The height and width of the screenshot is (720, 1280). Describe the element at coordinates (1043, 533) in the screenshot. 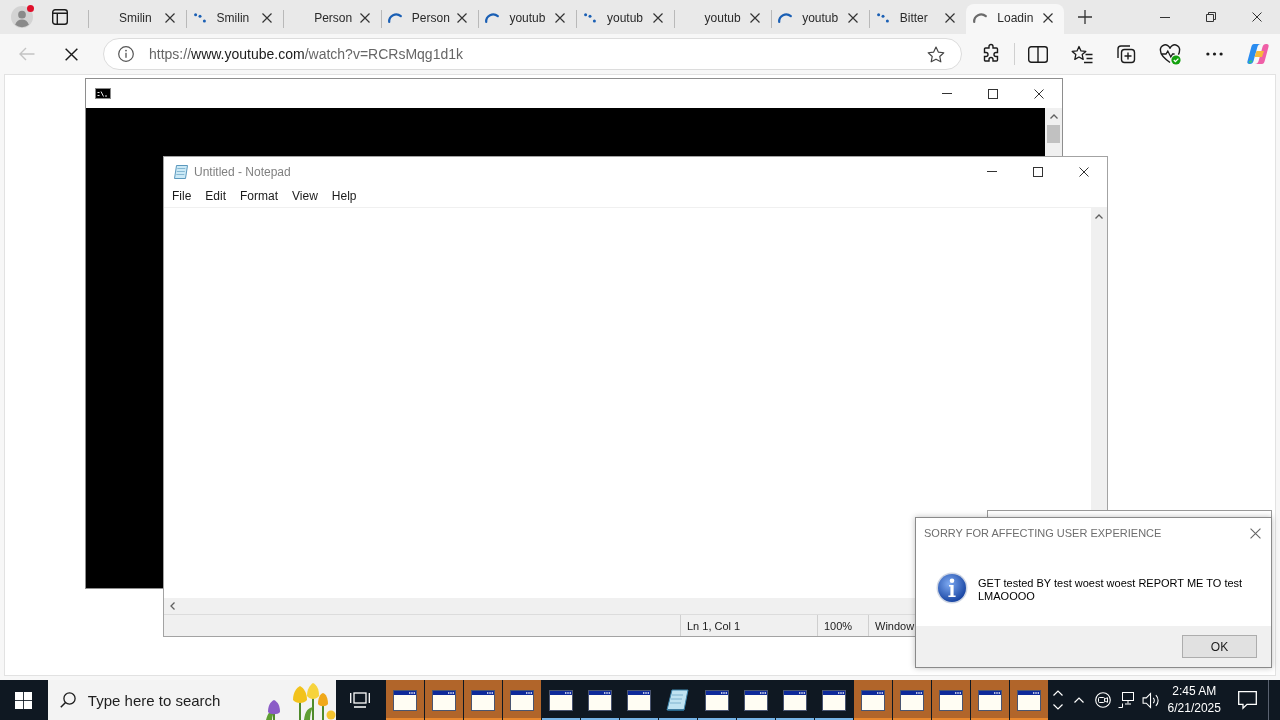

I see `dialog-title: SORRY FOR AFFECTING USER EXPERIENCE` at that location.